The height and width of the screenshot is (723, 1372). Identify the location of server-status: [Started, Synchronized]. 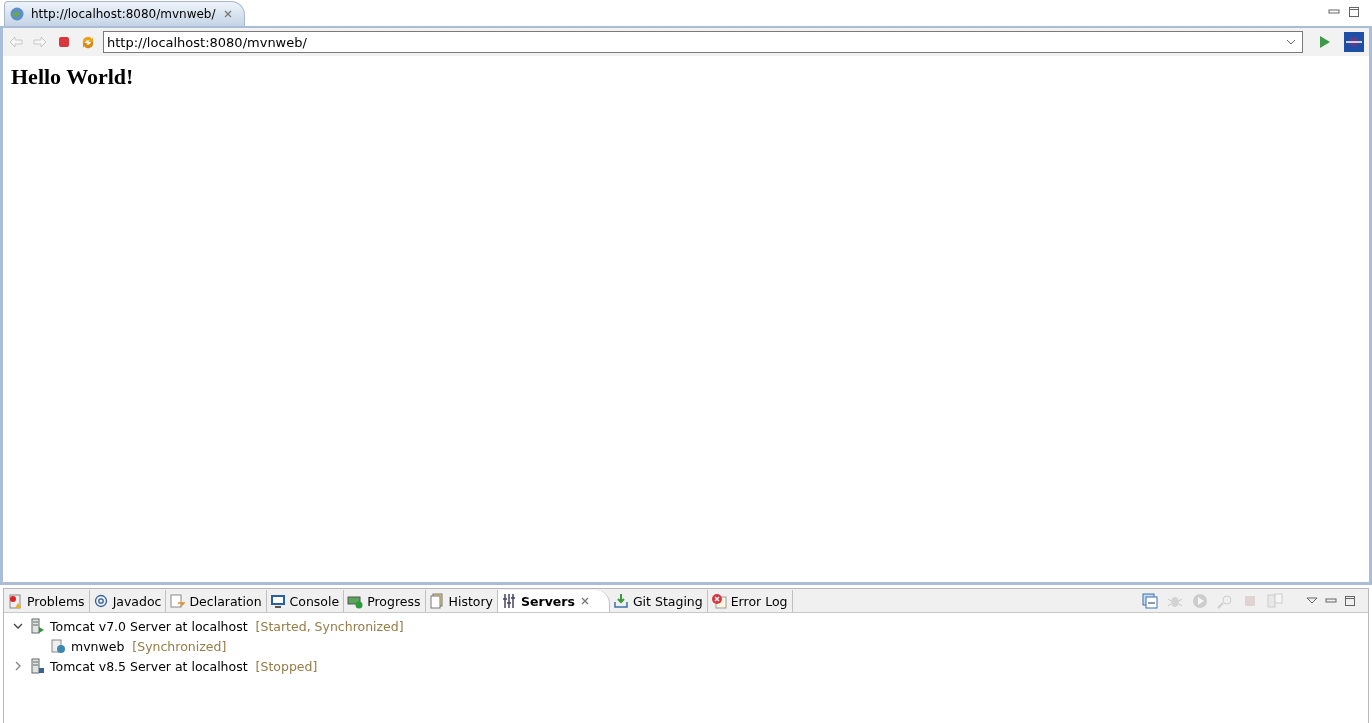
(329, 626).